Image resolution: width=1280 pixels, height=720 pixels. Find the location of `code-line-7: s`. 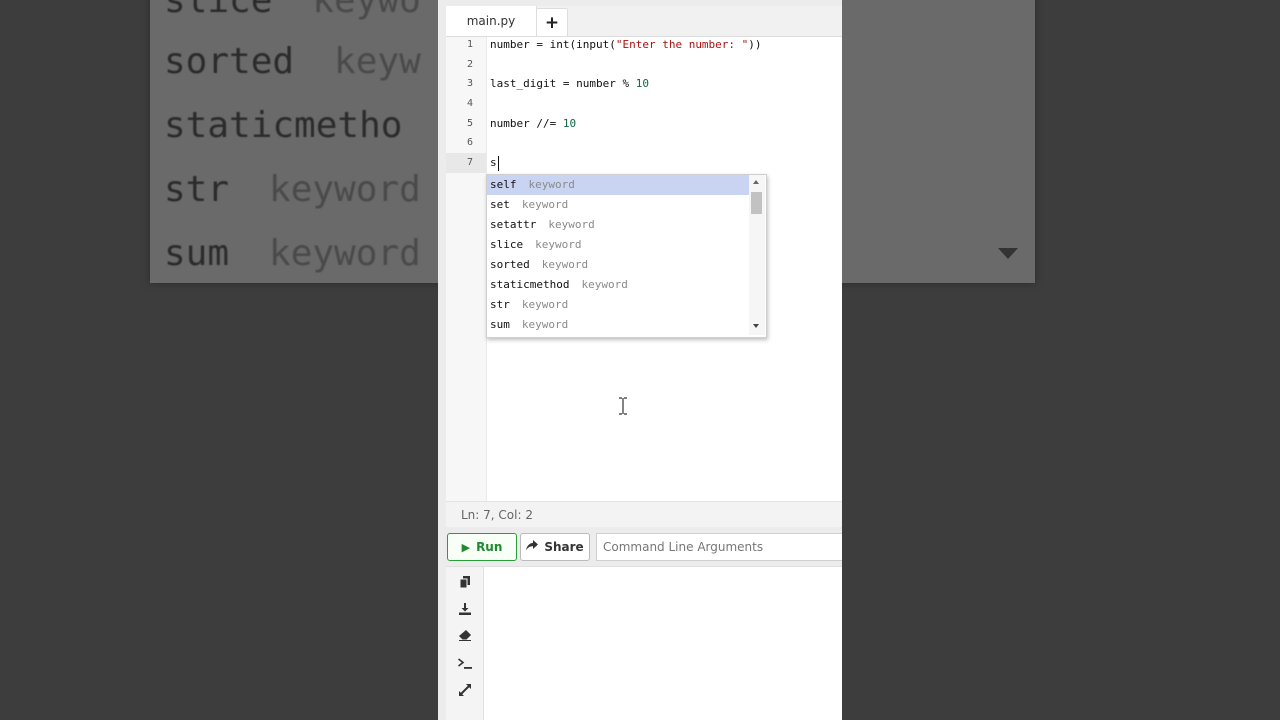

code-line-7: s is located at coordinates (494, 163).